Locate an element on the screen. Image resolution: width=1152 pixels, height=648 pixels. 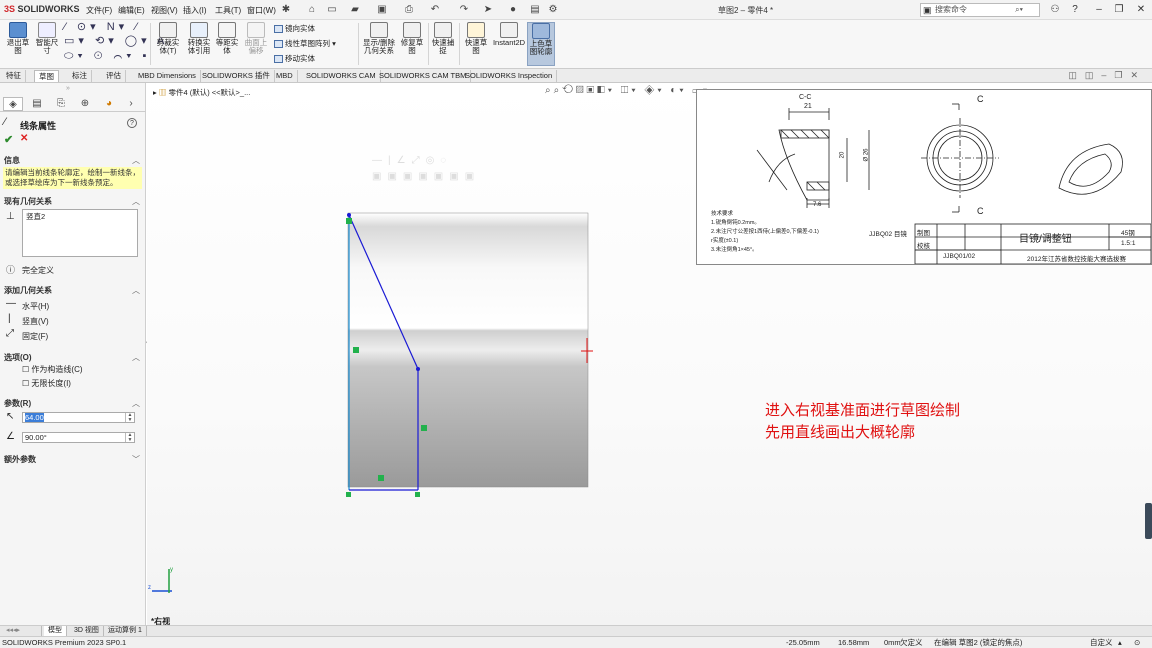
home-icon: ⌂ is located at coordinates (312, 10).